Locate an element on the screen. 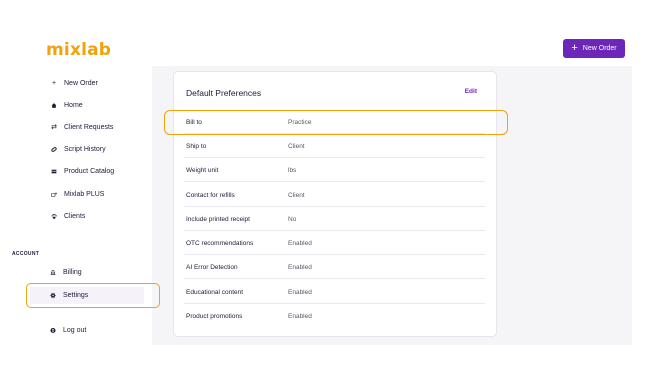 Image resolution: width=670 pixels, height=378 pixels. preference-label: Product promotions is located at coordinates (214, 316).